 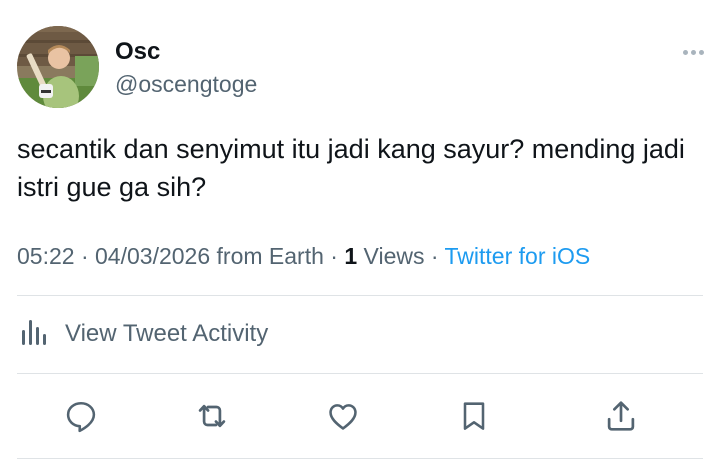 I want to click on reply-bubble-icon, so click(x=81, y=417).